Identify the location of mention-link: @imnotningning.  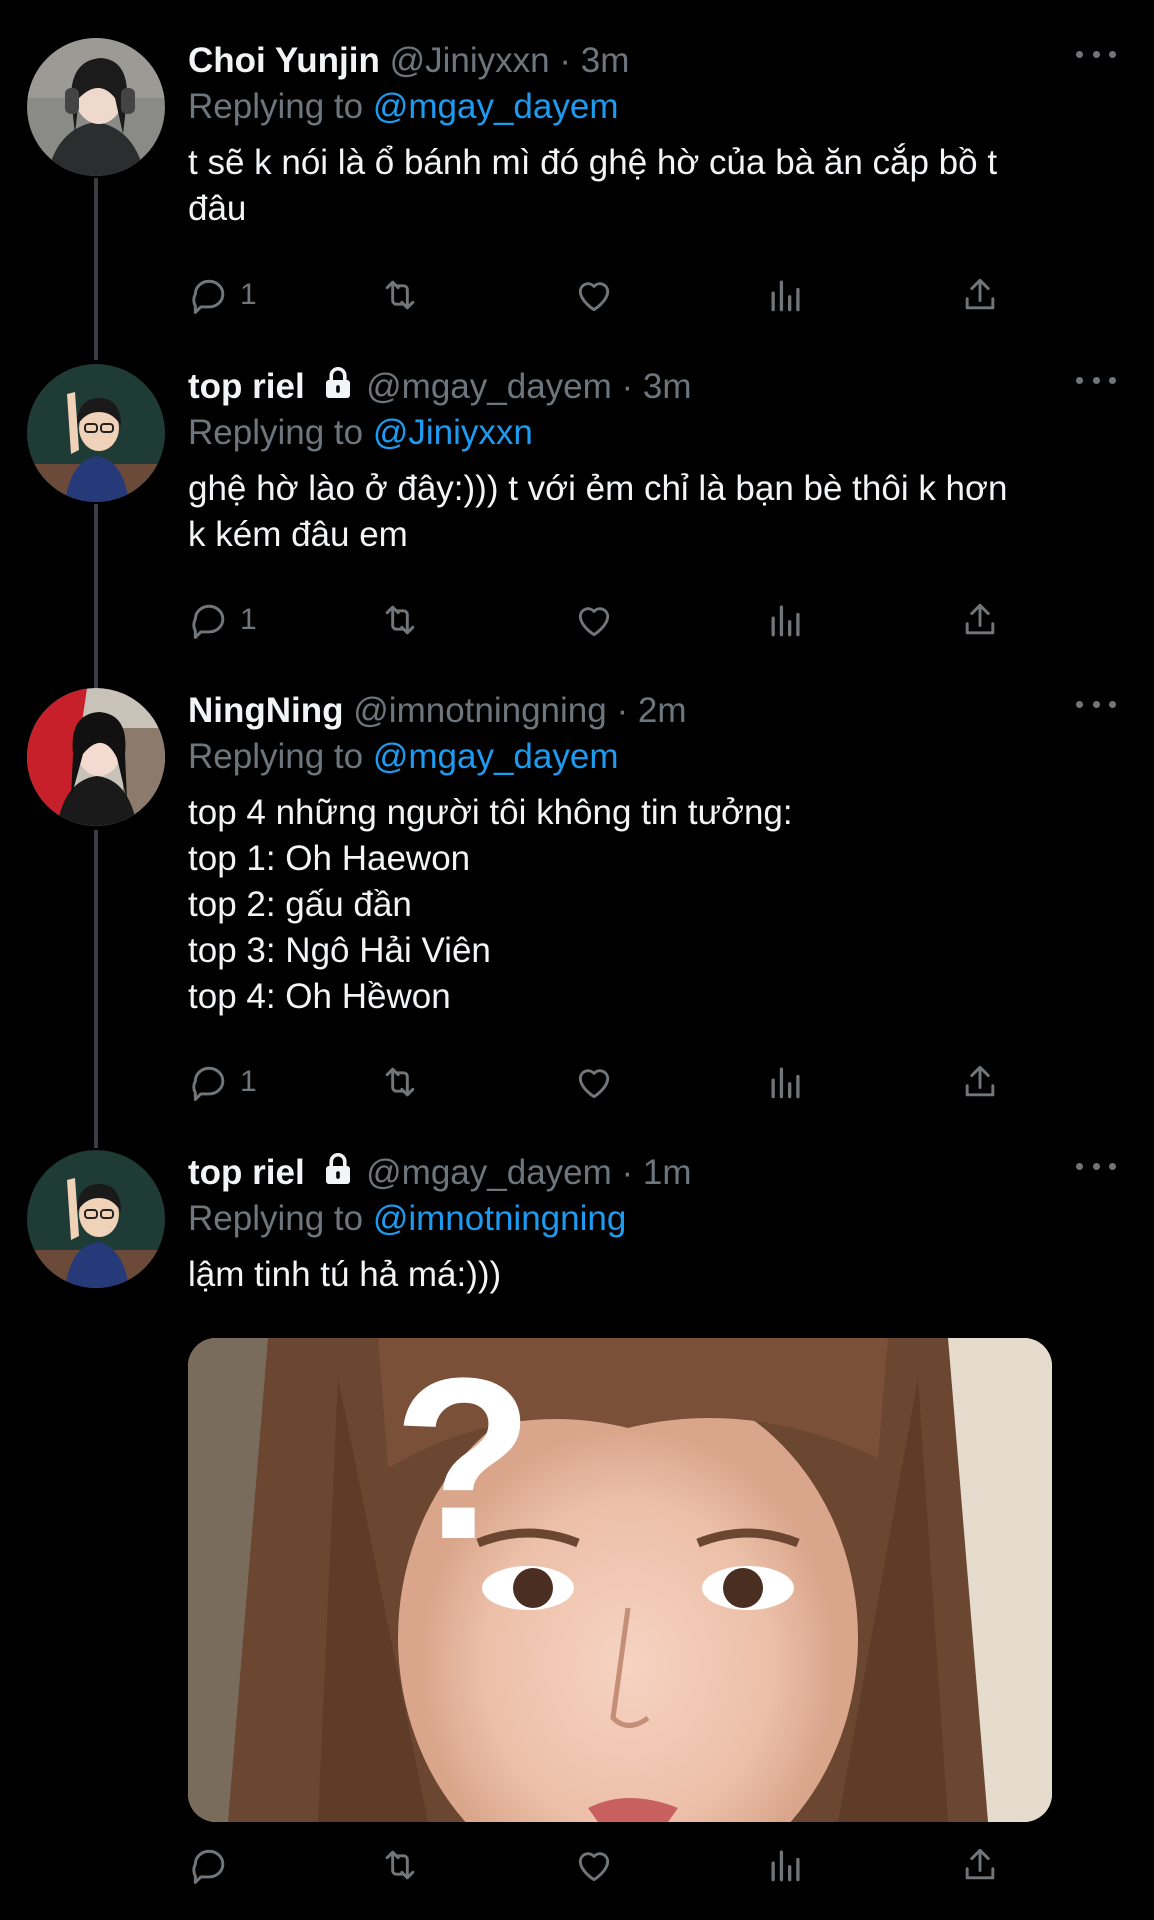
(499, 1218).